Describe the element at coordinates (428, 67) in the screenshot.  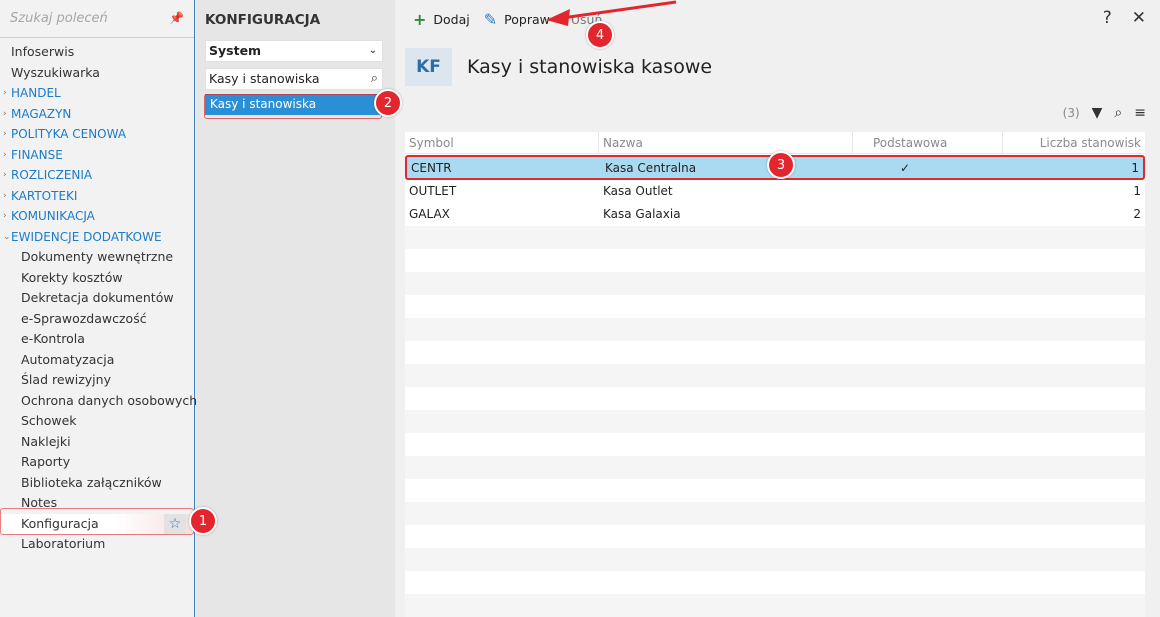
I see `view-badge: KF` at that location.